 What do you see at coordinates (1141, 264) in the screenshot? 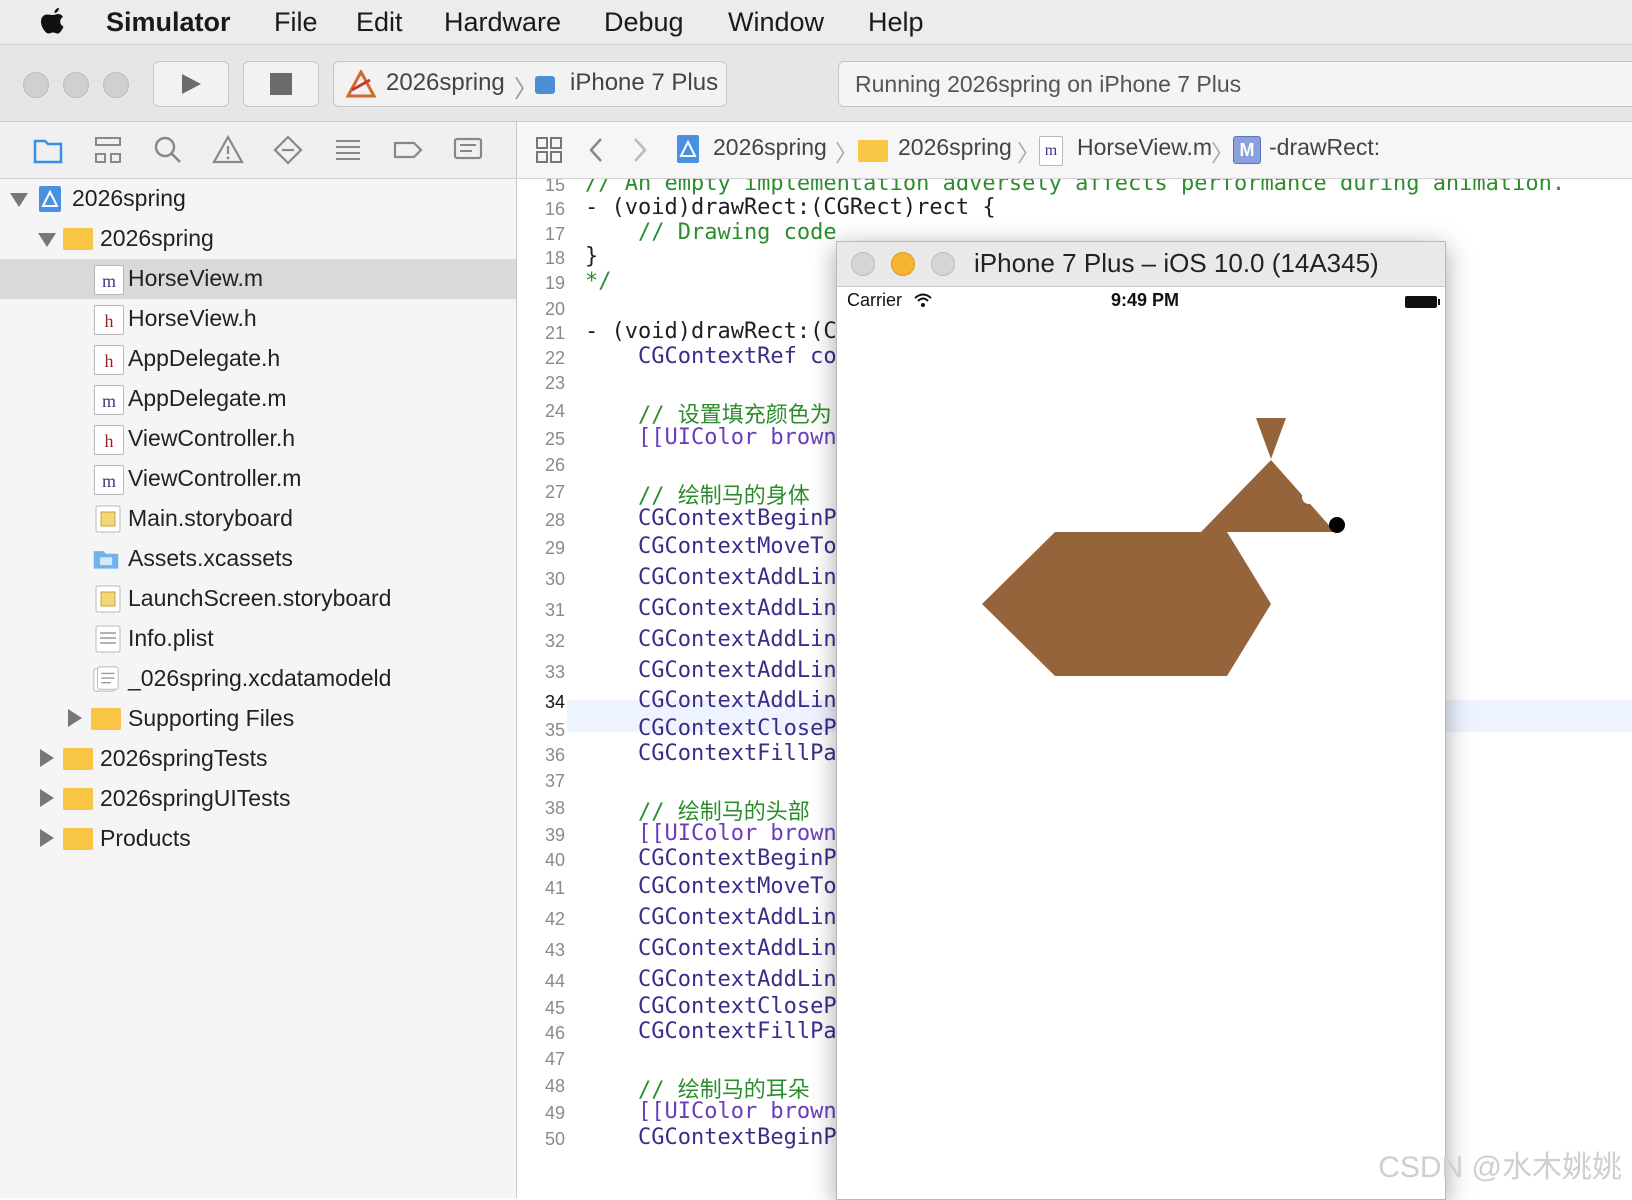
I see `simulator-title-bar: iPhone 7 Plus – iOS 10.0 (14A345)` at bounding box center [1141, 264].